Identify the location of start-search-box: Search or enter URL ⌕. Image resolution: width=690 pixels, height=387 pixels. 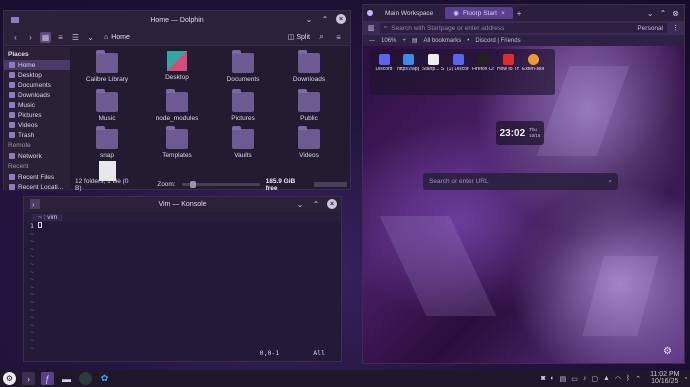
(520, 181).